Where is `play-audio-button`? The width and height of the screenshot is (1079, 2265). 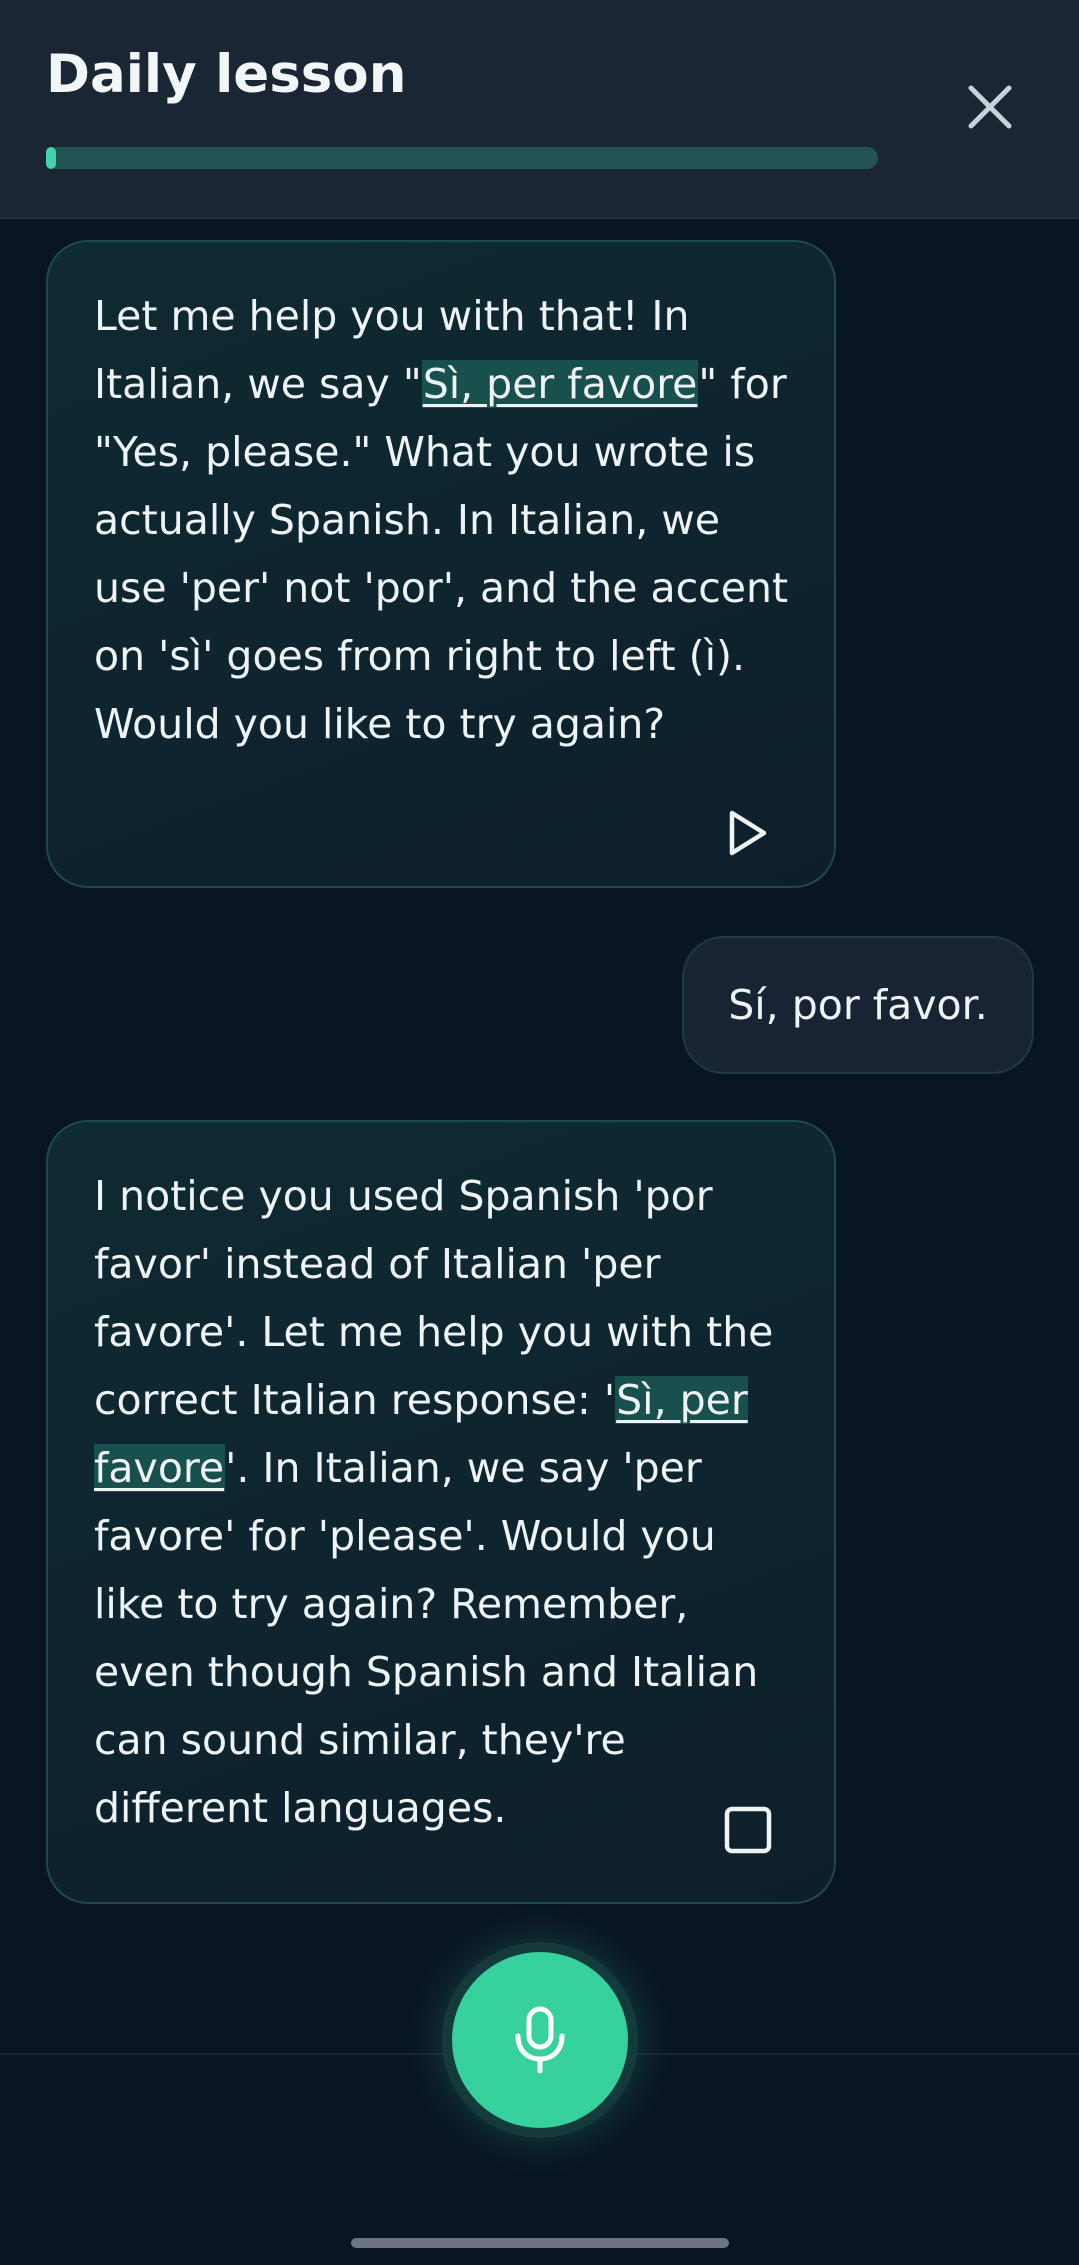 play-audio-button is located at coordinates (748, 833).